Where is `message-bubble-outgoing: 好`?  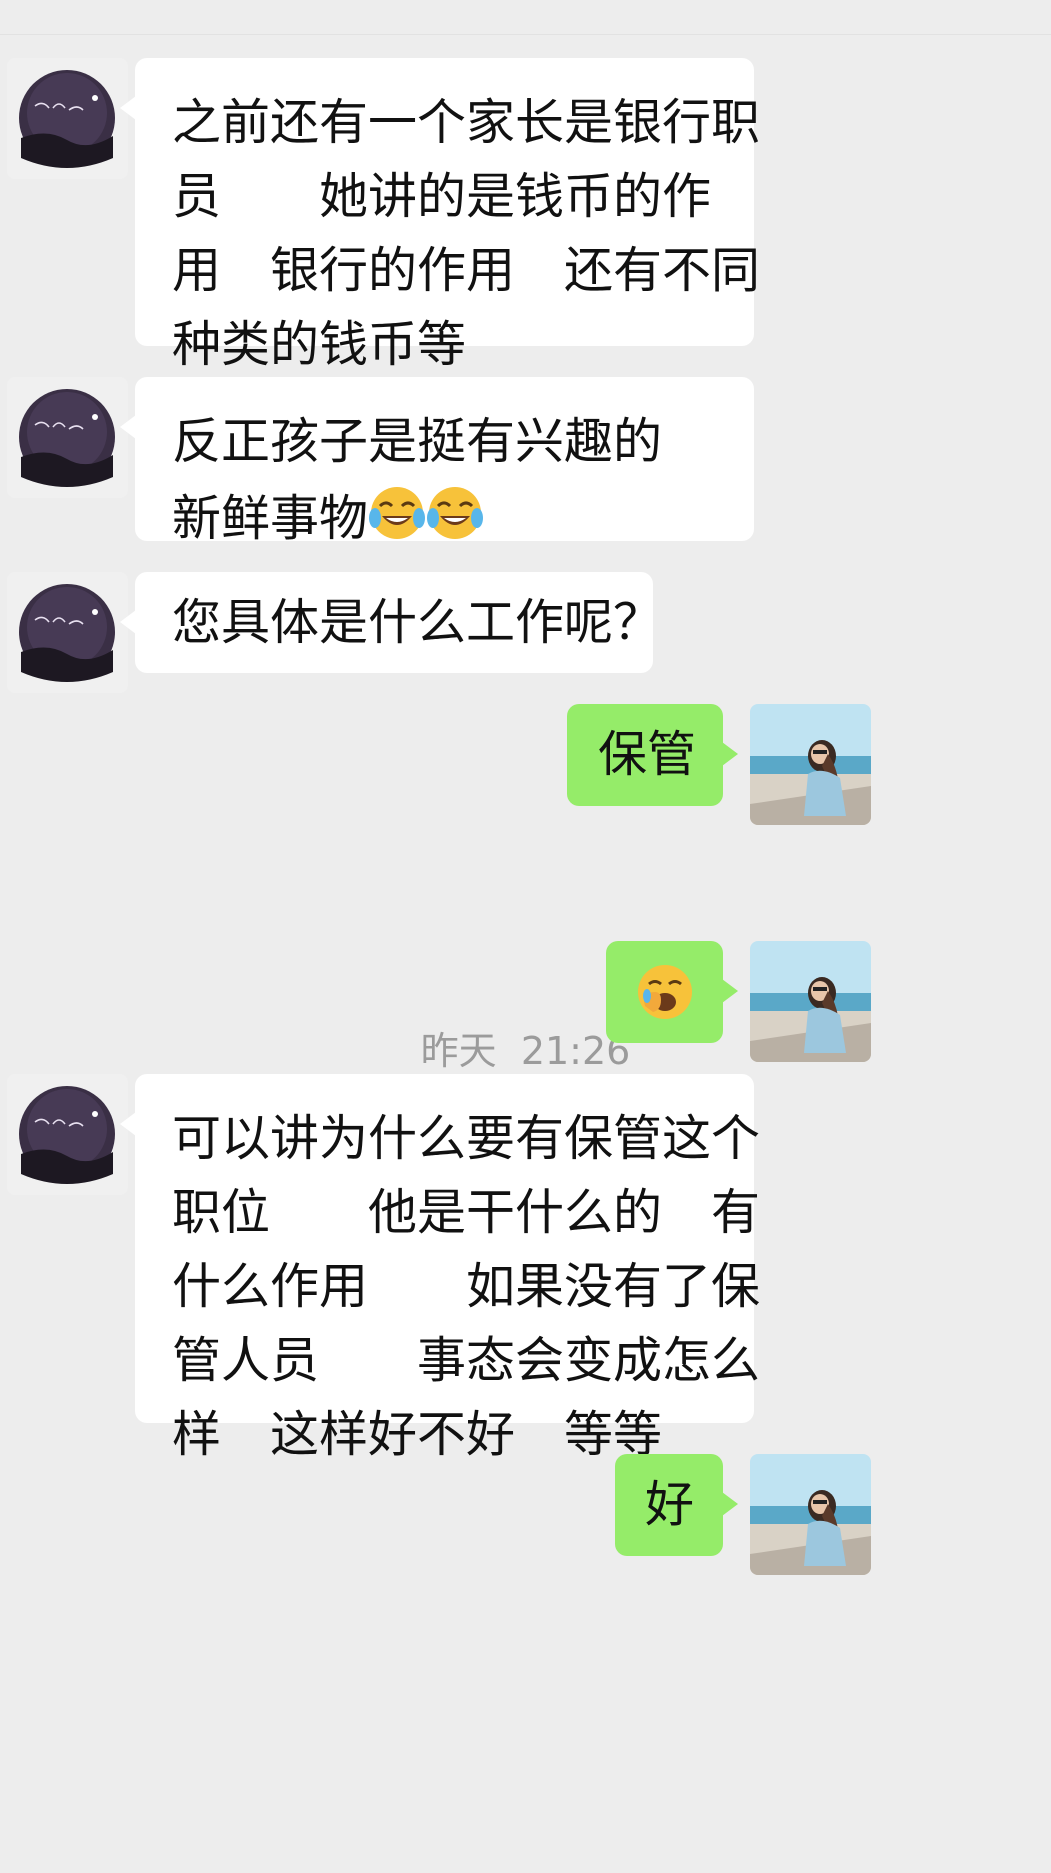
message-bubble-outgoing: 好 is located at coordinates (669, 1505).